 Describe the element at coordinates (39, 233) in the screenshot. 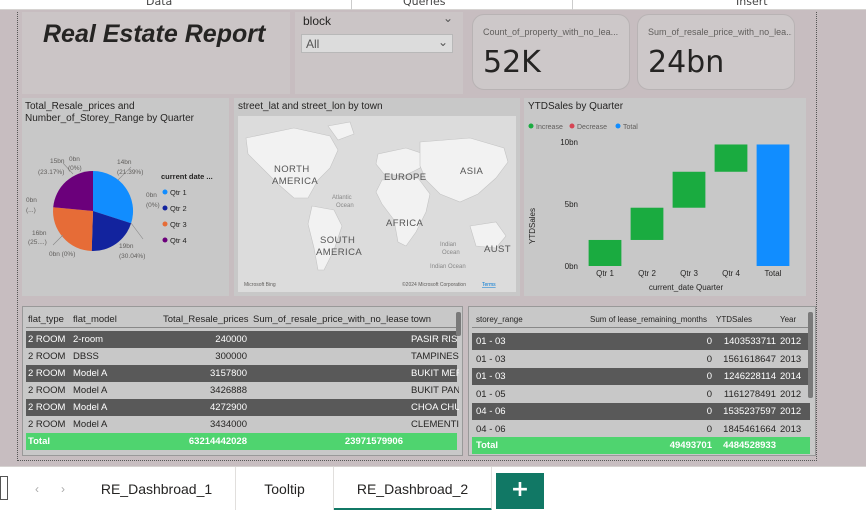

I see `pie-label: 16bn` at that location.